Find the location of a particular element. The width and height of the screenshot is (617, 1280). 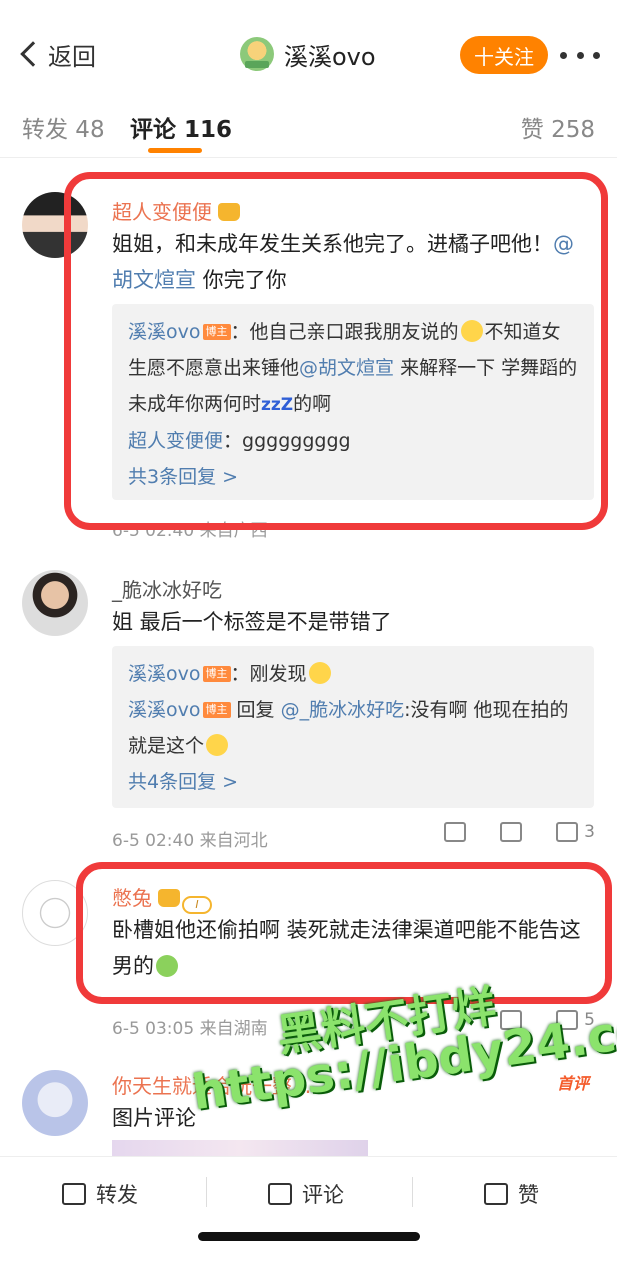

back-label: 返回 is located at coordinates (72, 56).